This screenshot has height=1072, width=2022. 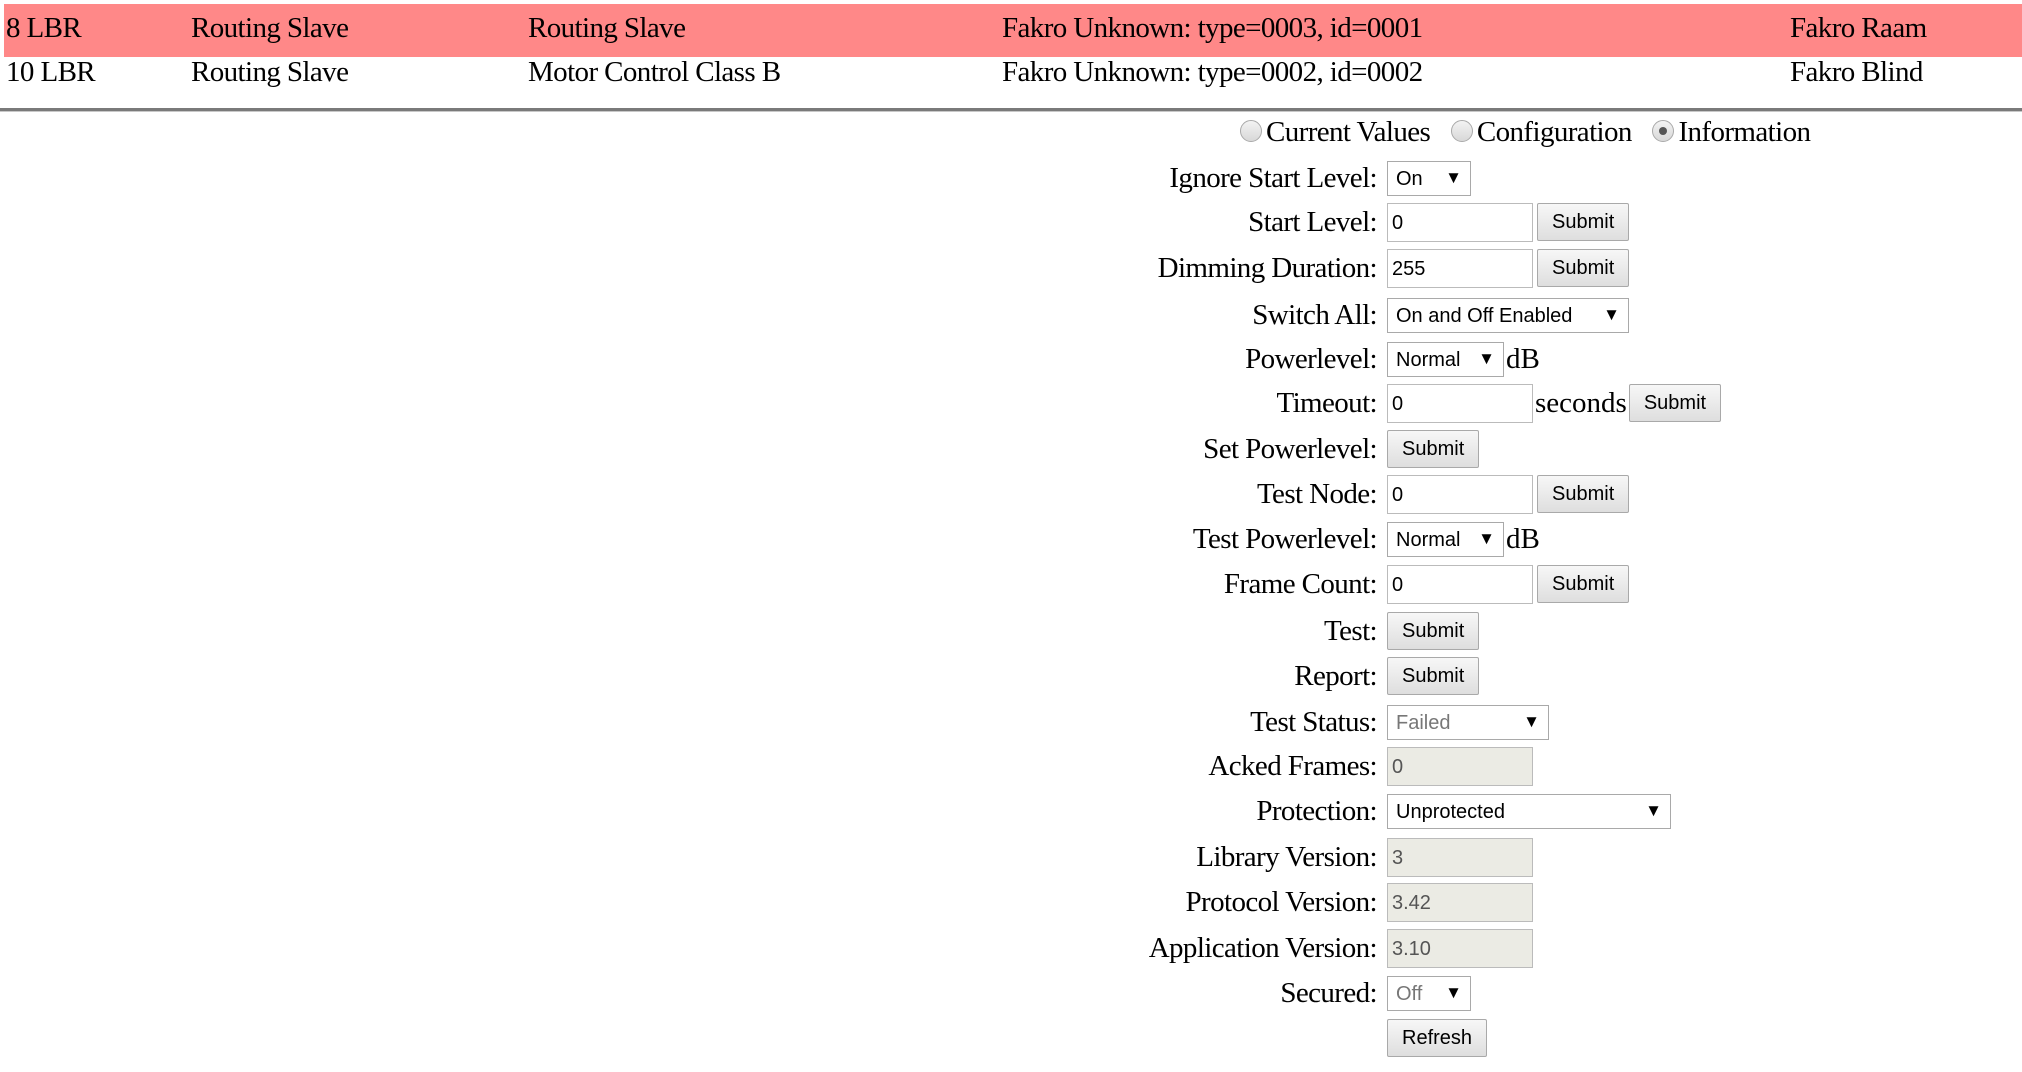 I want to click on ignore-start-level-select: On ▼, so click(x=1429, y=178).